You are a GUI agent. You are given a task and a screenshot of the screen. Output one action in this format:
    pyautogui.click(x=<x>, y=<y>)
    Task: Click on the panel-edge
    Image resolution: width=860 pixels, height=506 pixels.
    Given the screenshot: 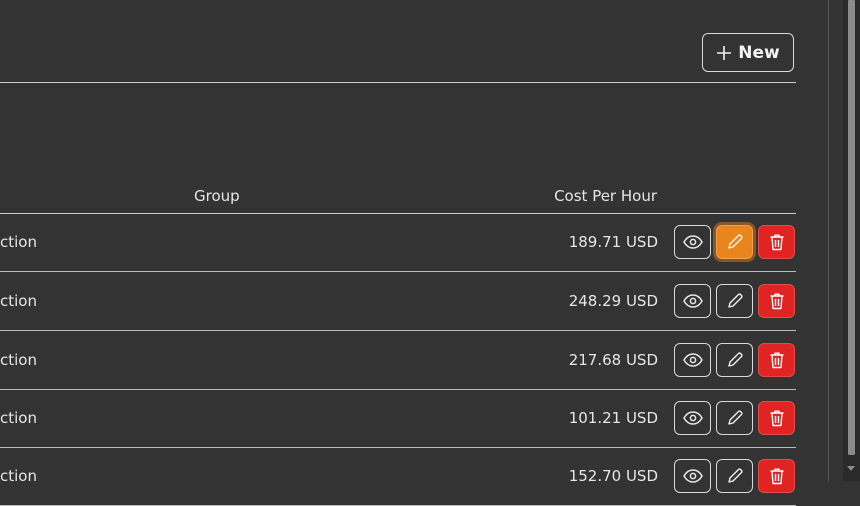 What is the action you would take?
    pyautogui.click(x=828, y=240)
    